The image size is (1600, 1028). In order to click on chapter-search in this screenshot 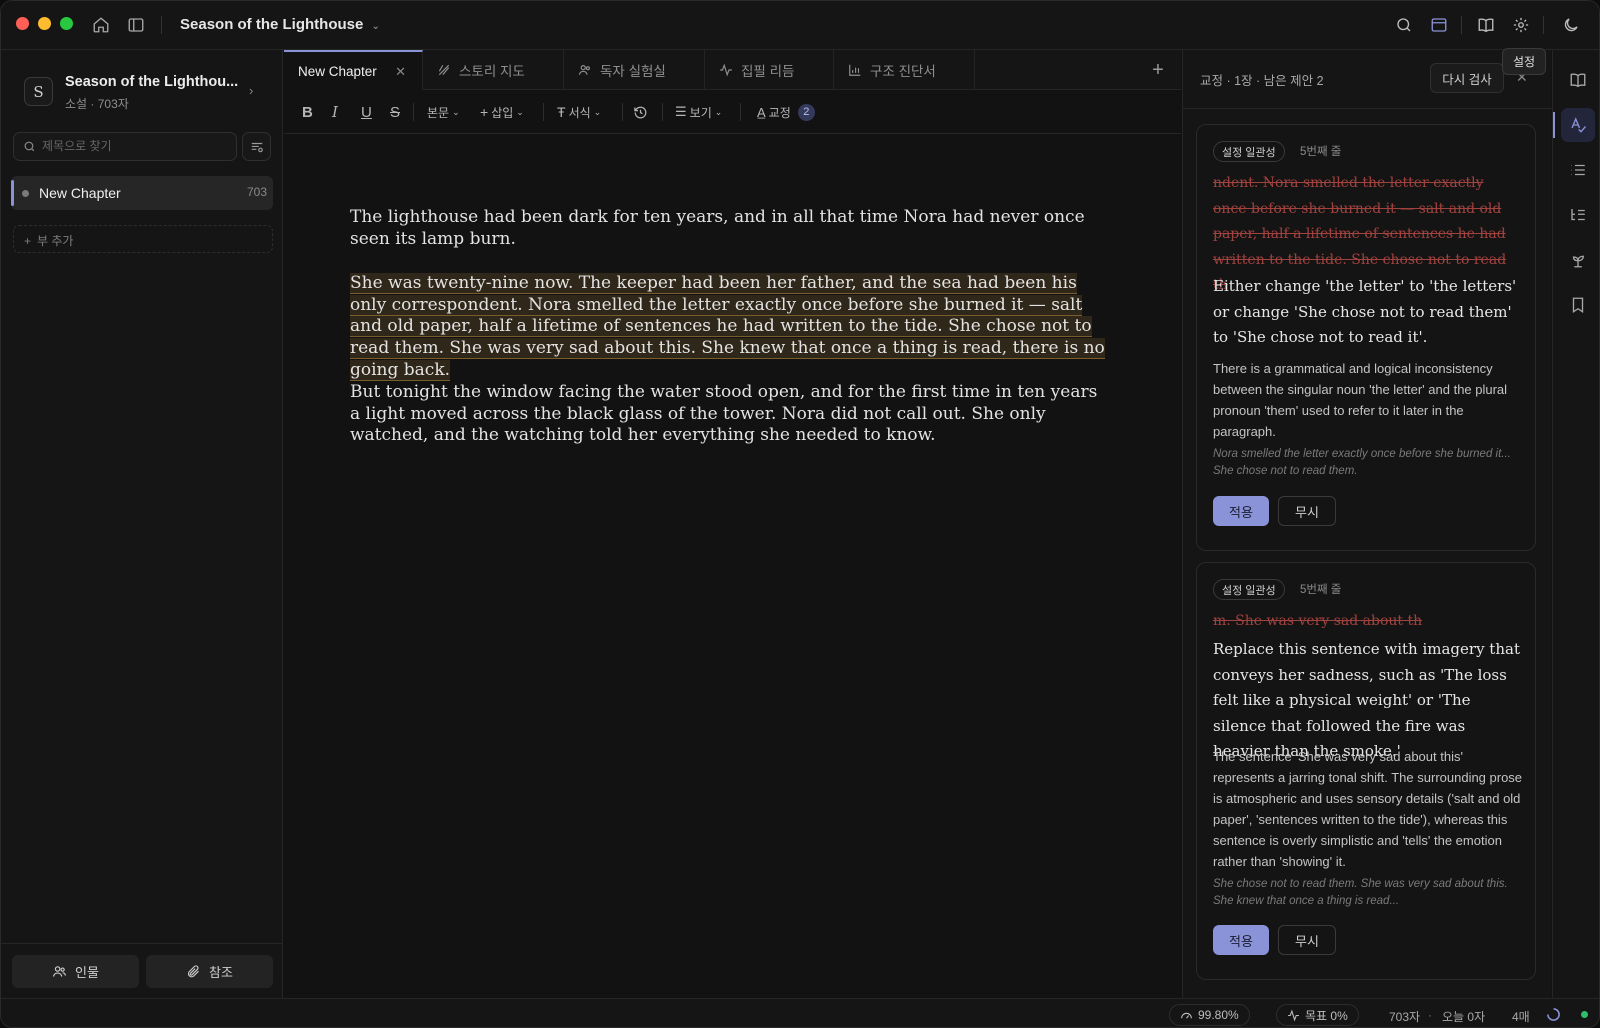, I will do `click(125, 146)`.